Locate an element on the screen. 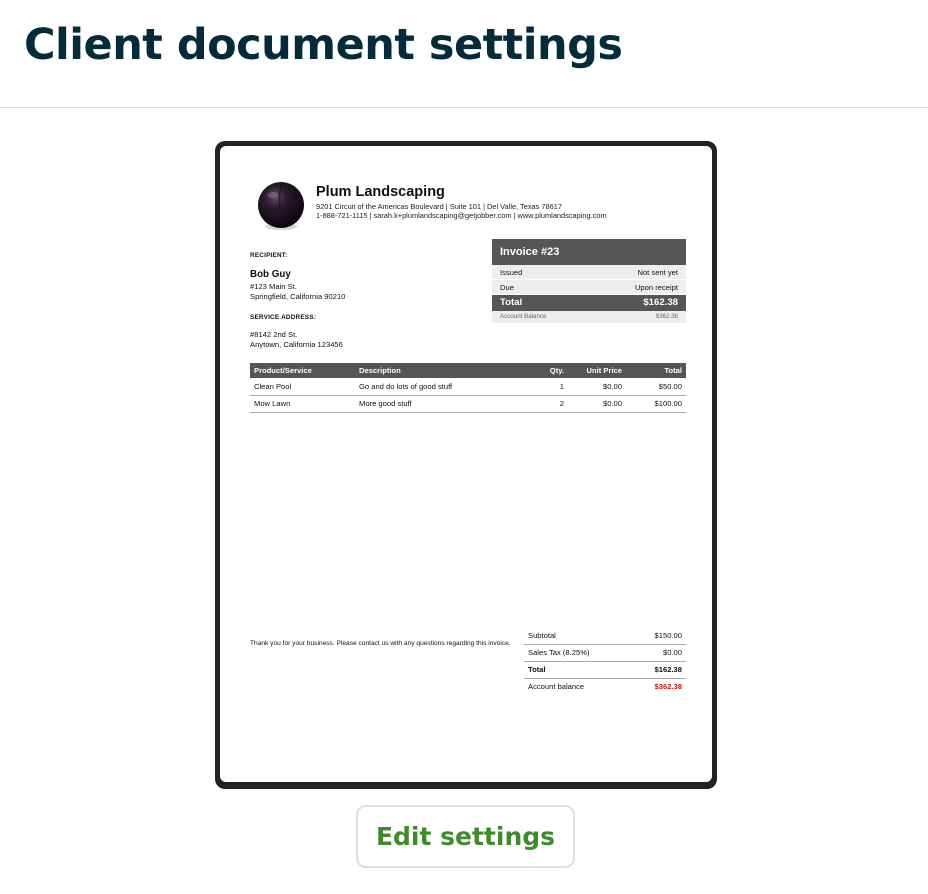 This screenshot has height=894, width=928. total-value: $162.38 is located at coordinates (668, 669).